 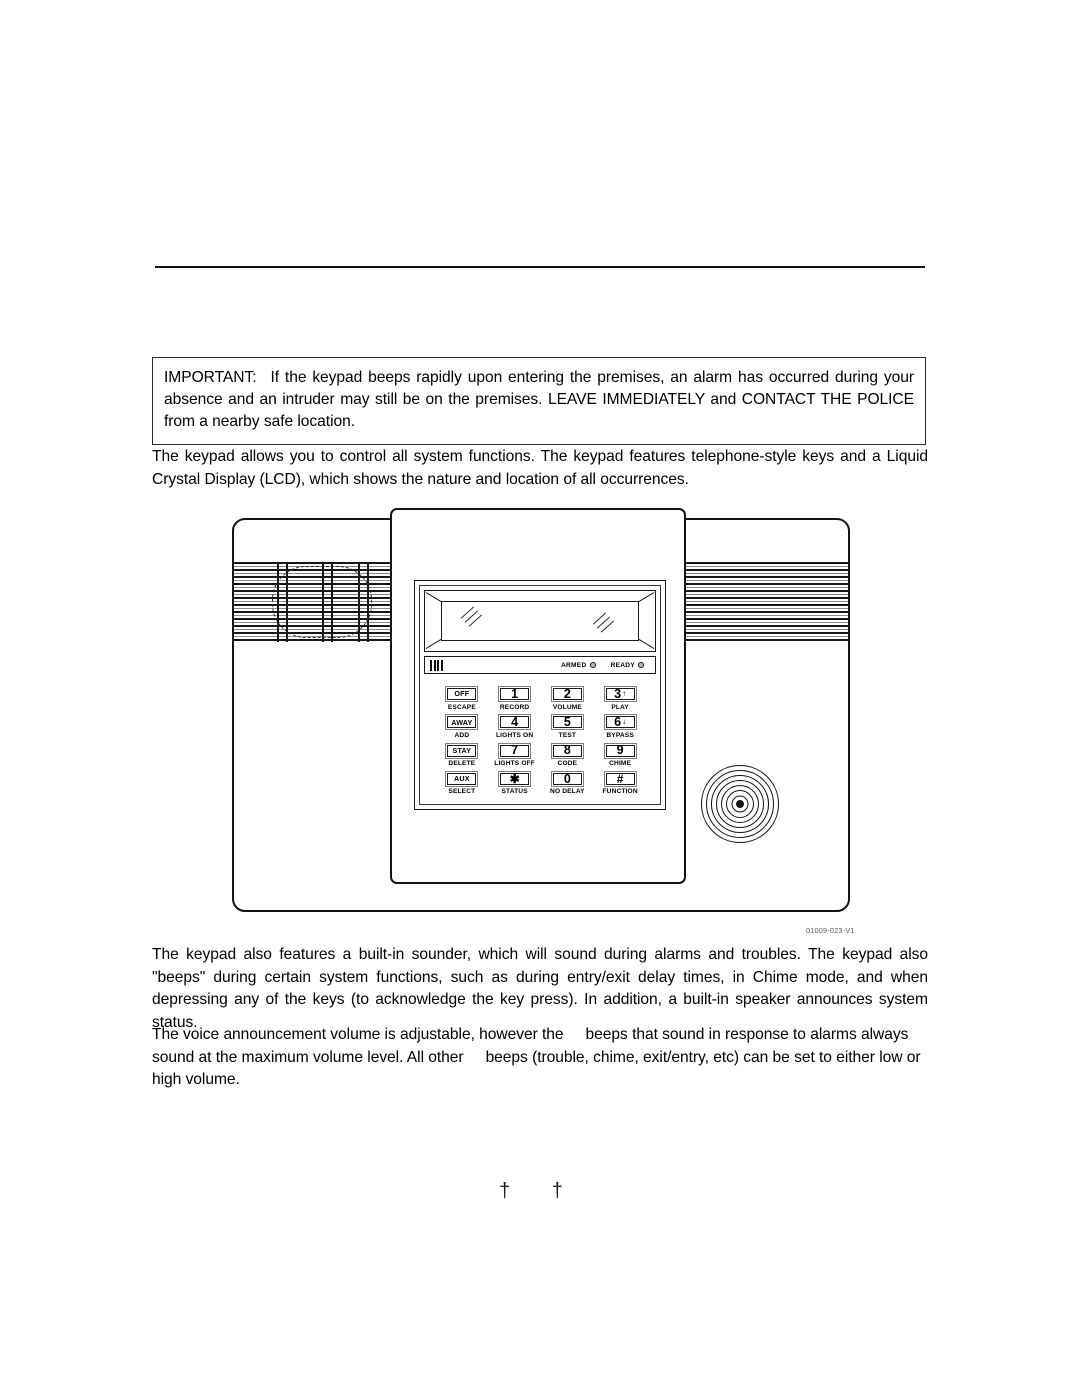 I want to click on key-cap: STAY, so click(x=462, y=750).